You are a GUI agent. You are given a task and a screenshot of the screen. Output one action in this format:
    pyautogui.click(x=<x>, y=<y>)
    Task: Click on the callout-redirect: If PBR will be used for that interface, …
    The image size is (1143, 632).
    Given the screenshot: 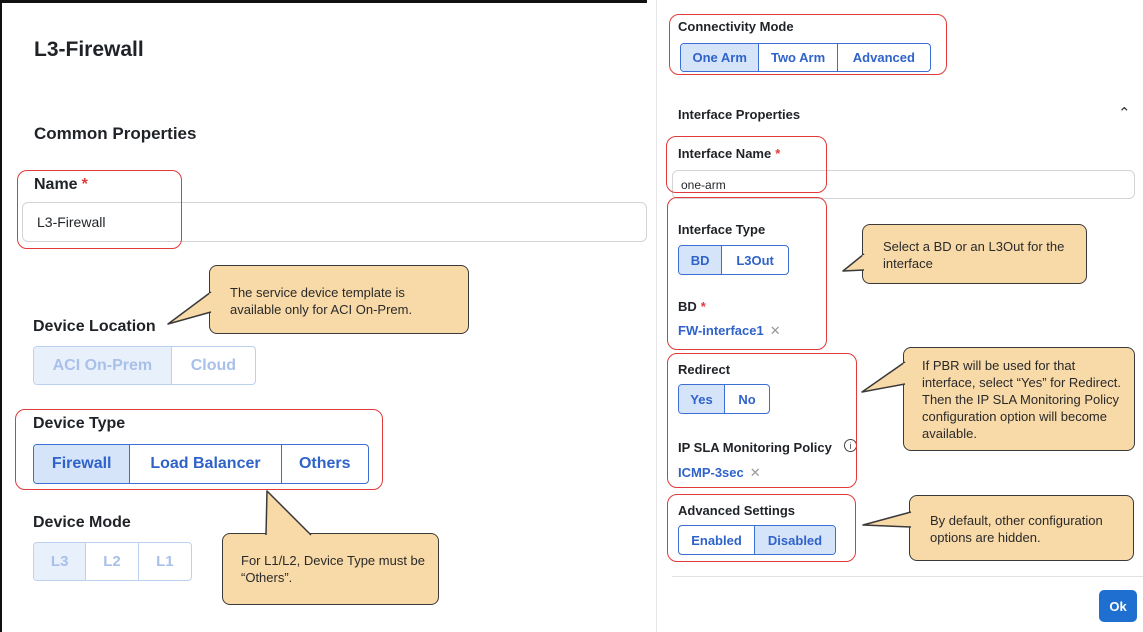 What is the action you would take?
    pyautogui.click(x=1019, y=399)
    